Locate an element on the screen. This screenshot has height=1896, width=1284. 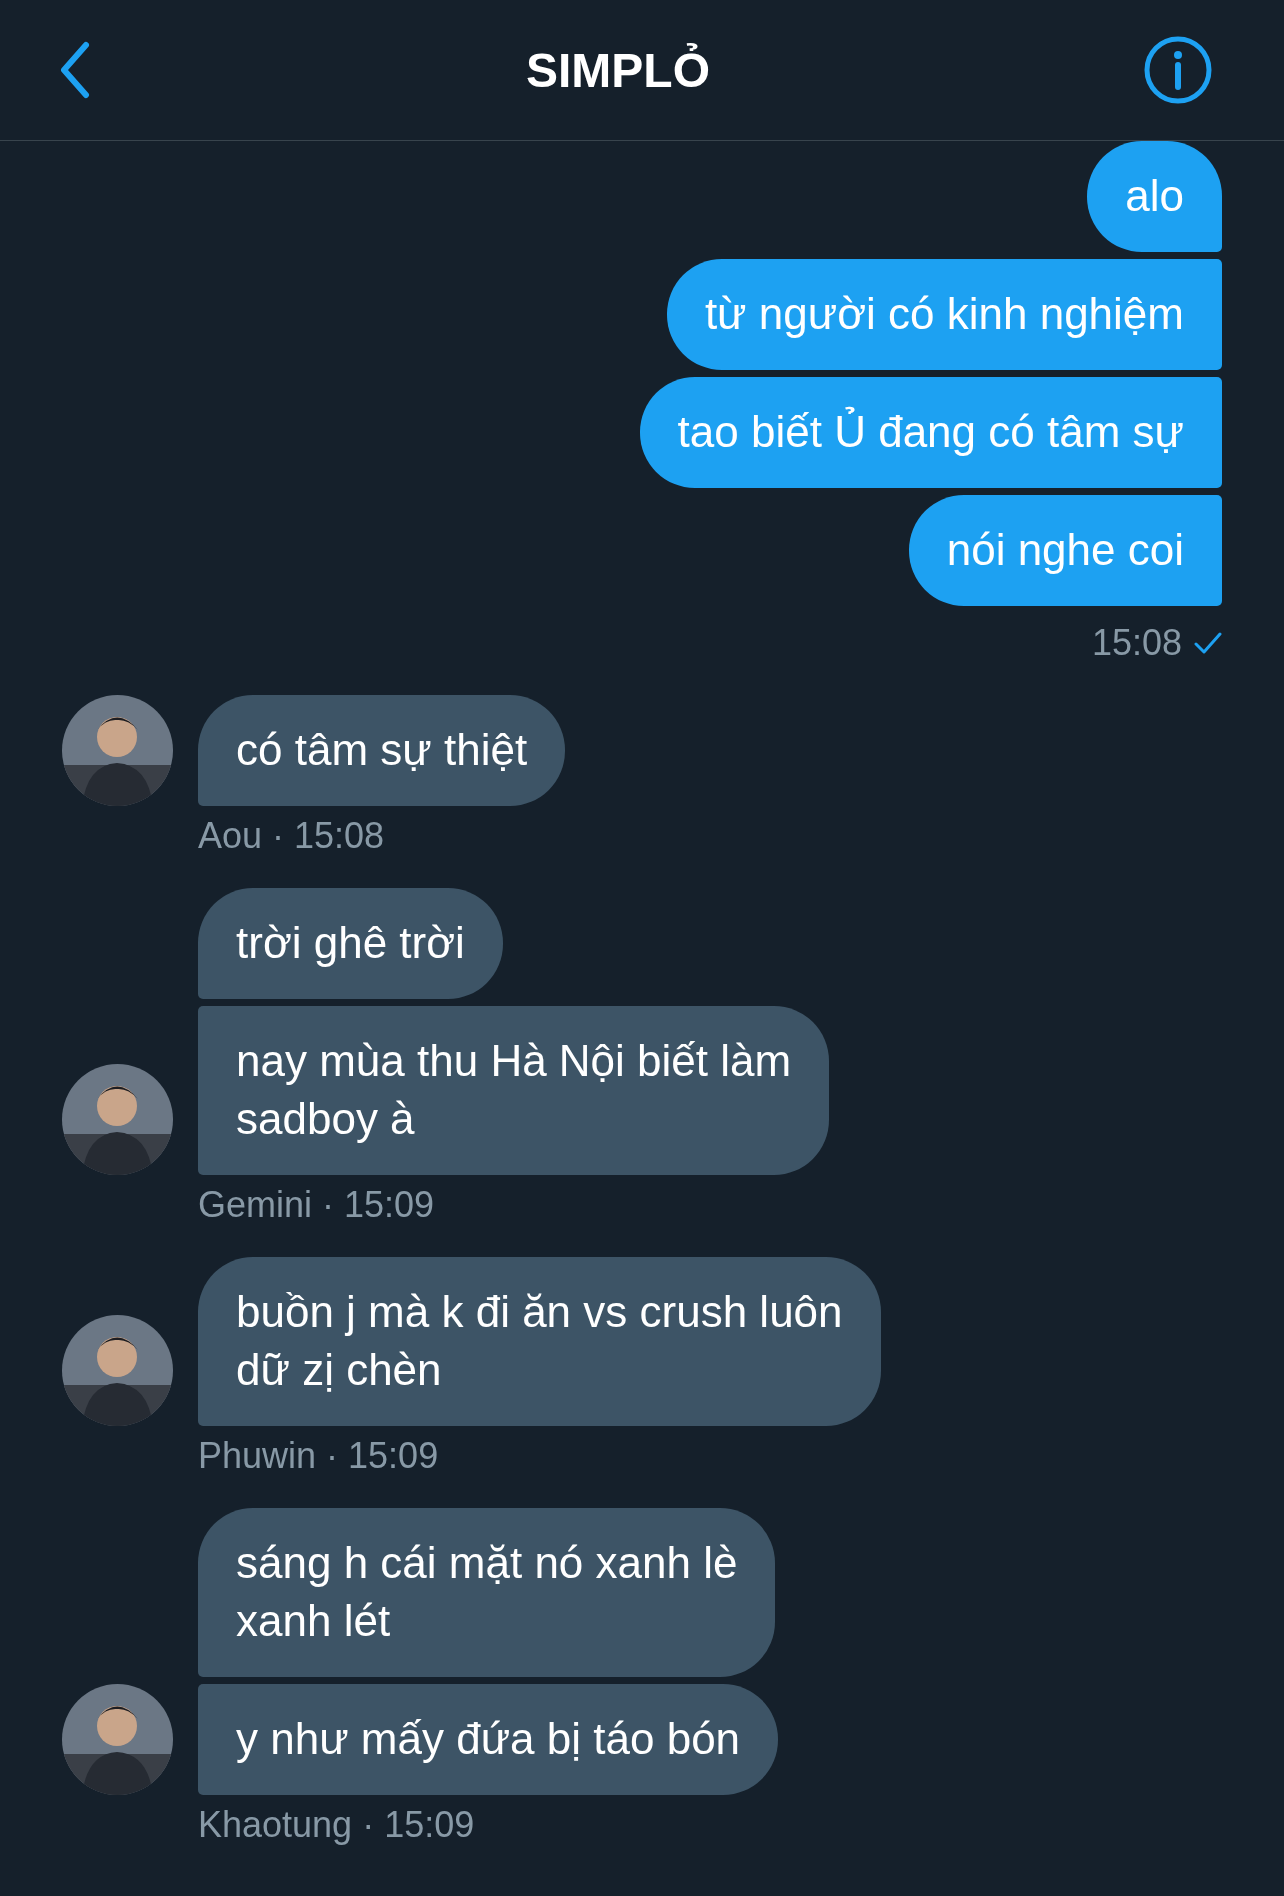
sender-and-time: Phuwin · 15:09 is located at coordinates (319, 1456).